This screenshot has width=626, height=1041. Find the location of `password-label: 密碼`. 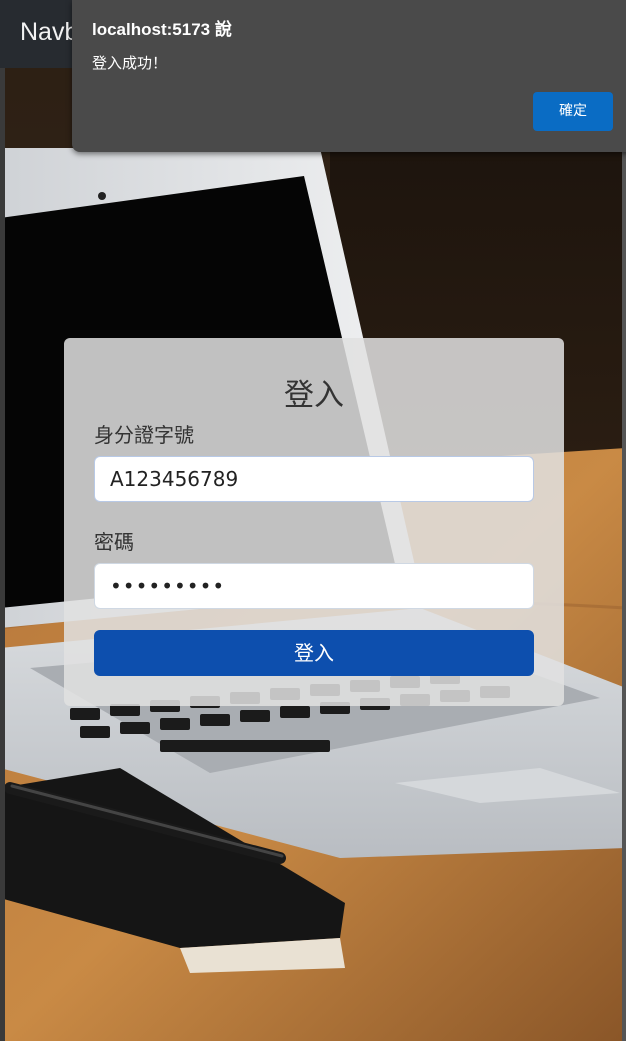

password-label: 密碼 is located at coordinates (114, 542).